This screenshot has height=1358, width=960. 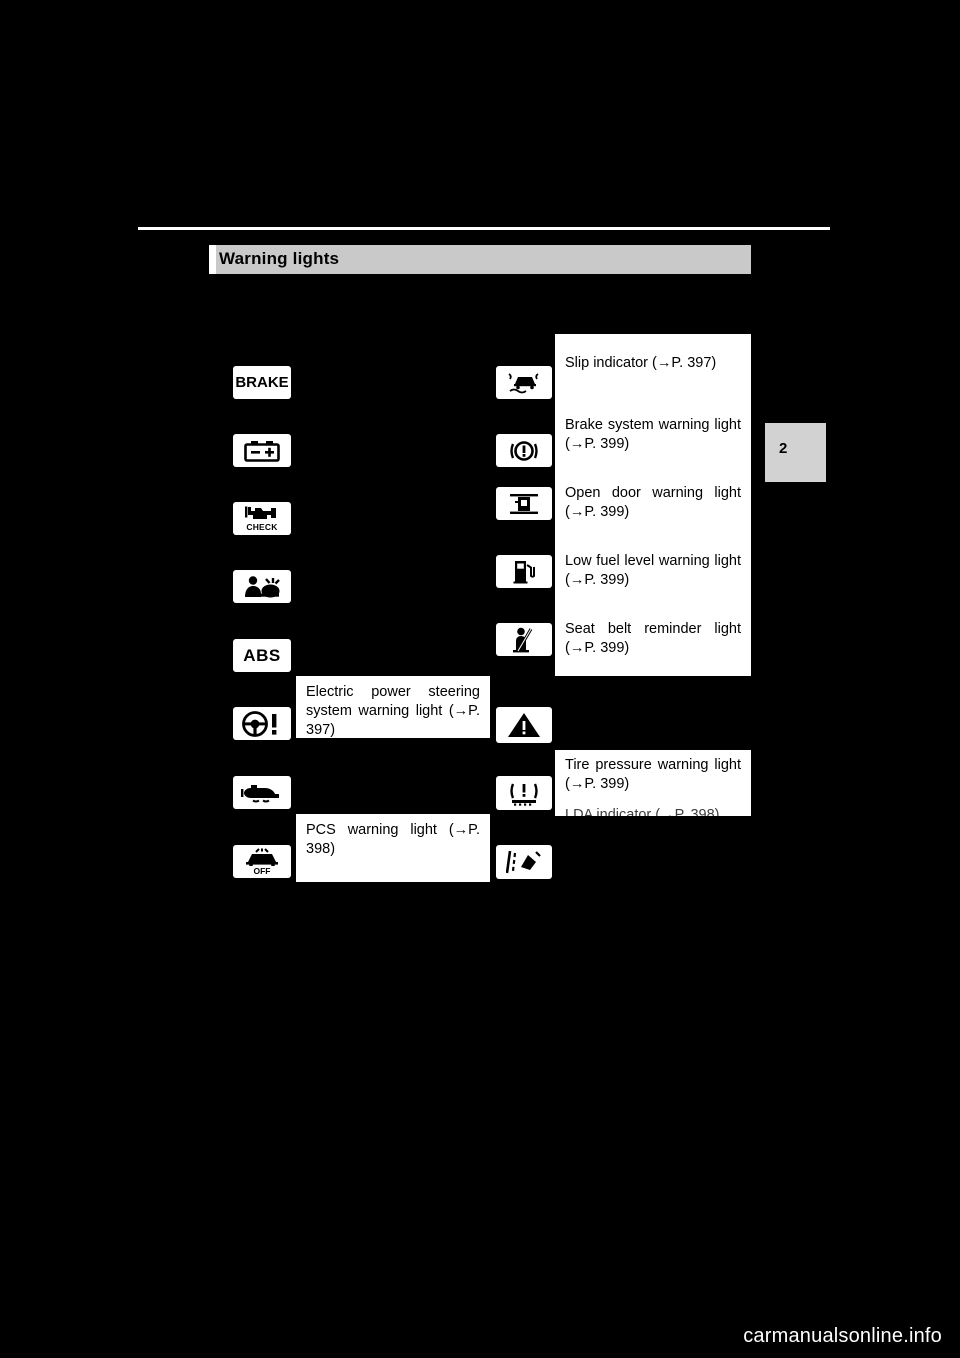 What do you see at coordinates (524, 862) in the screenshot?
I see `lda-lane-departure-alert-icon` at bounding box center [524, 862].